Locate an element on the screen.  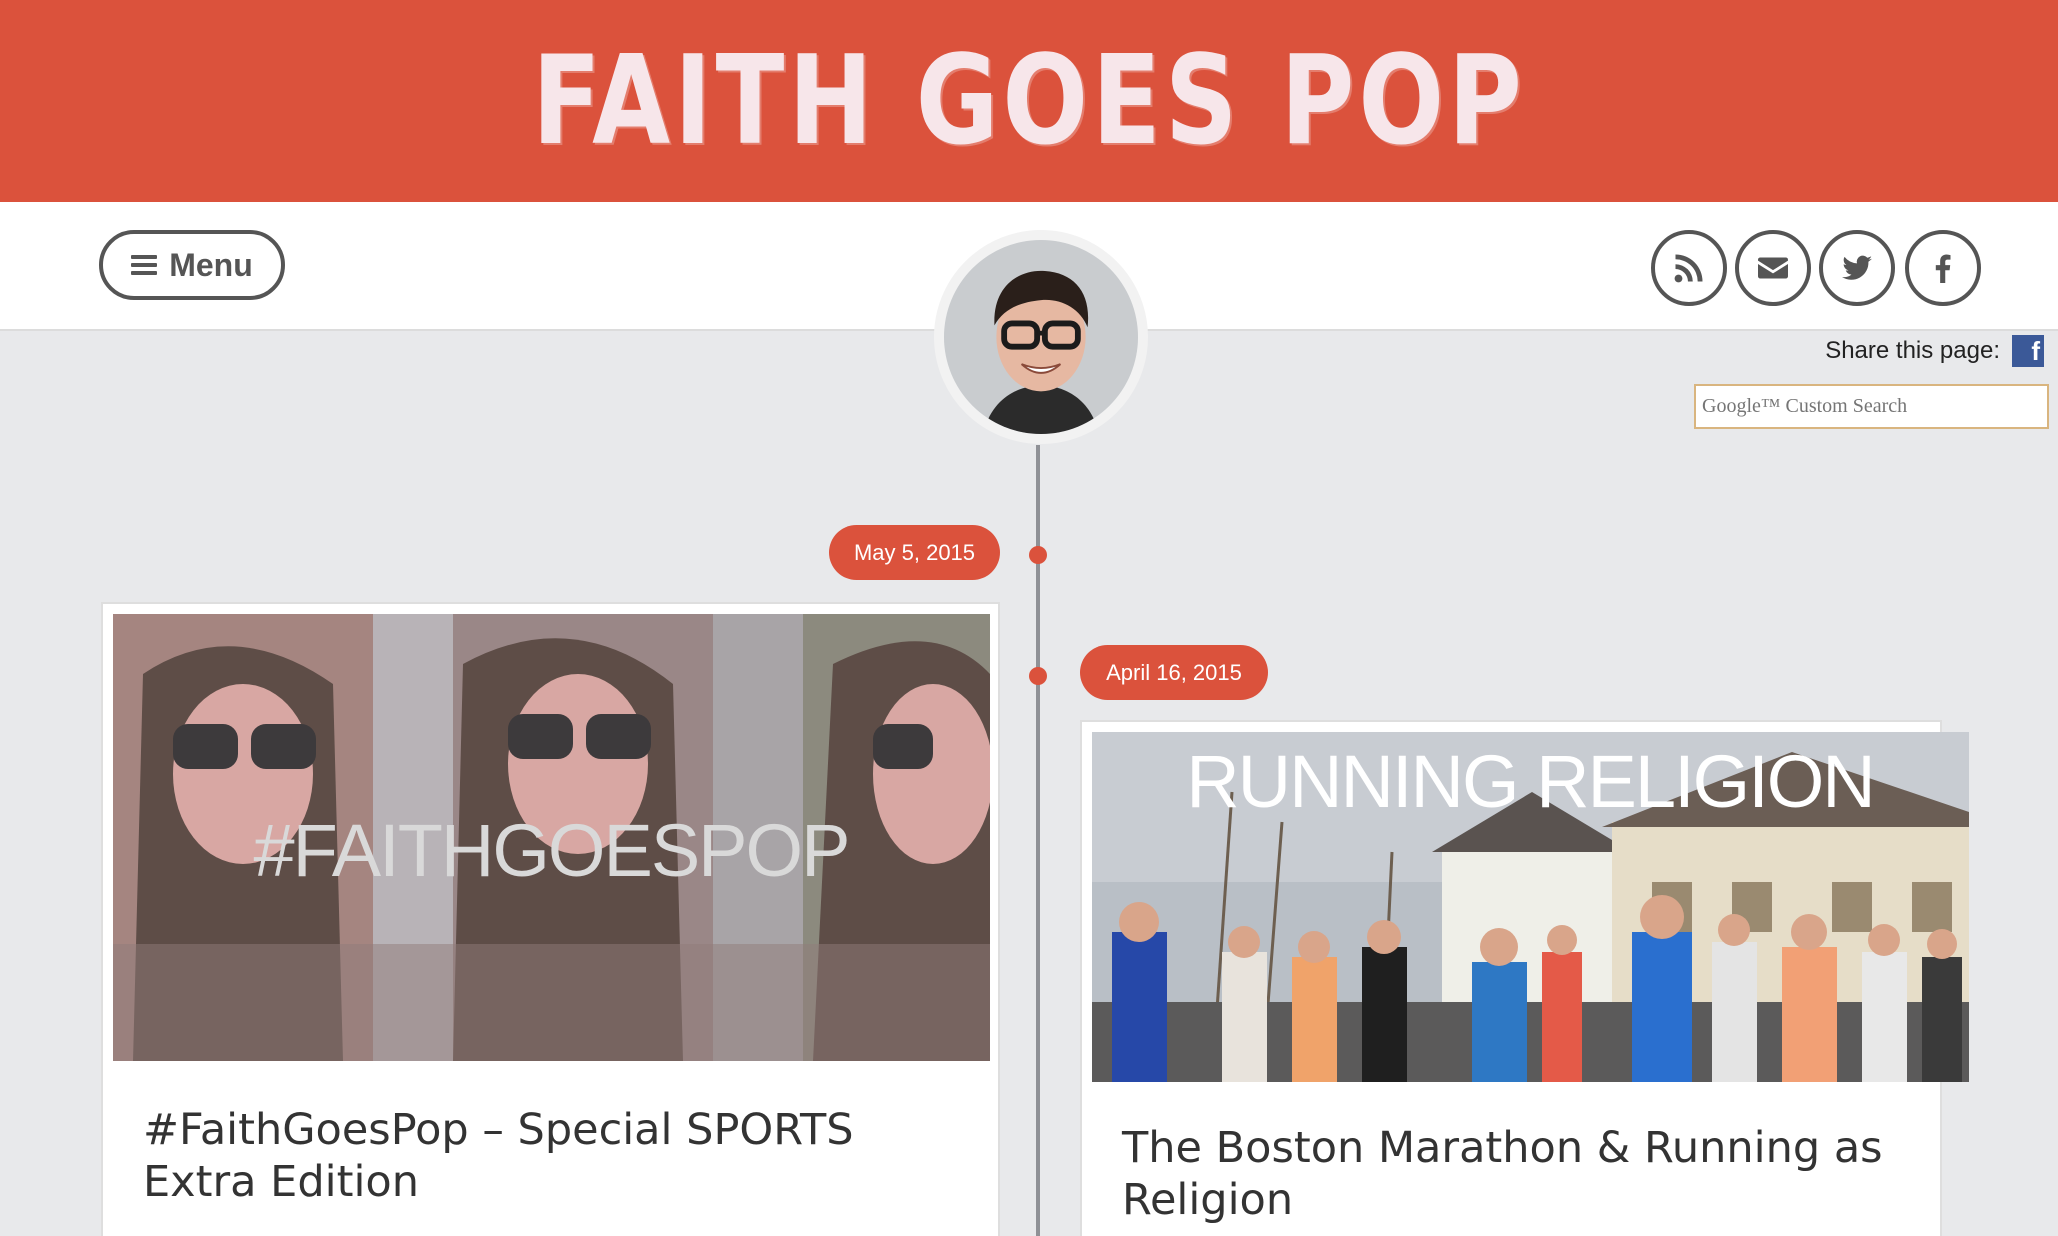
google-custom-search is located at coordinates (1871, 406).